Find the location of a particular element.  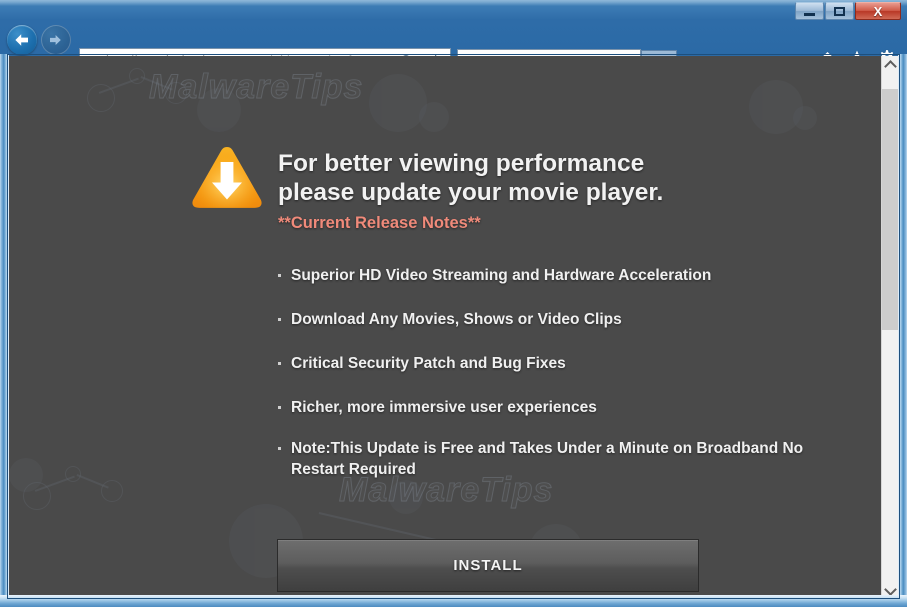

watermark-text-top: MalwareTips is located at coordinates (256, 87).